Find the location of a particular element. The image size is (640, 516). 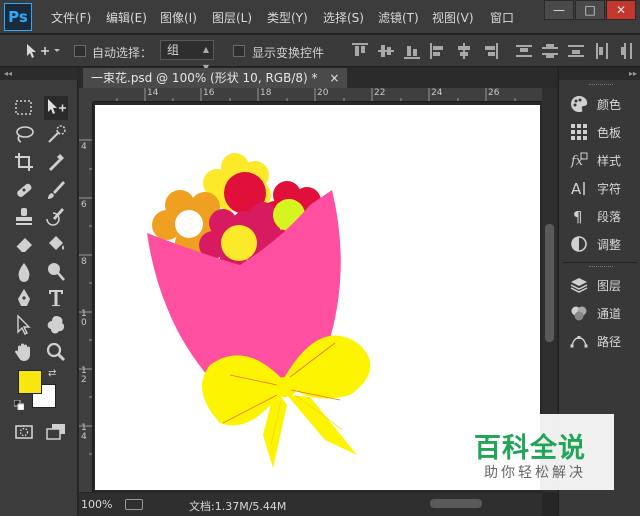

panel-dock-header: ▸▸ is located at coordinates (599, 74).